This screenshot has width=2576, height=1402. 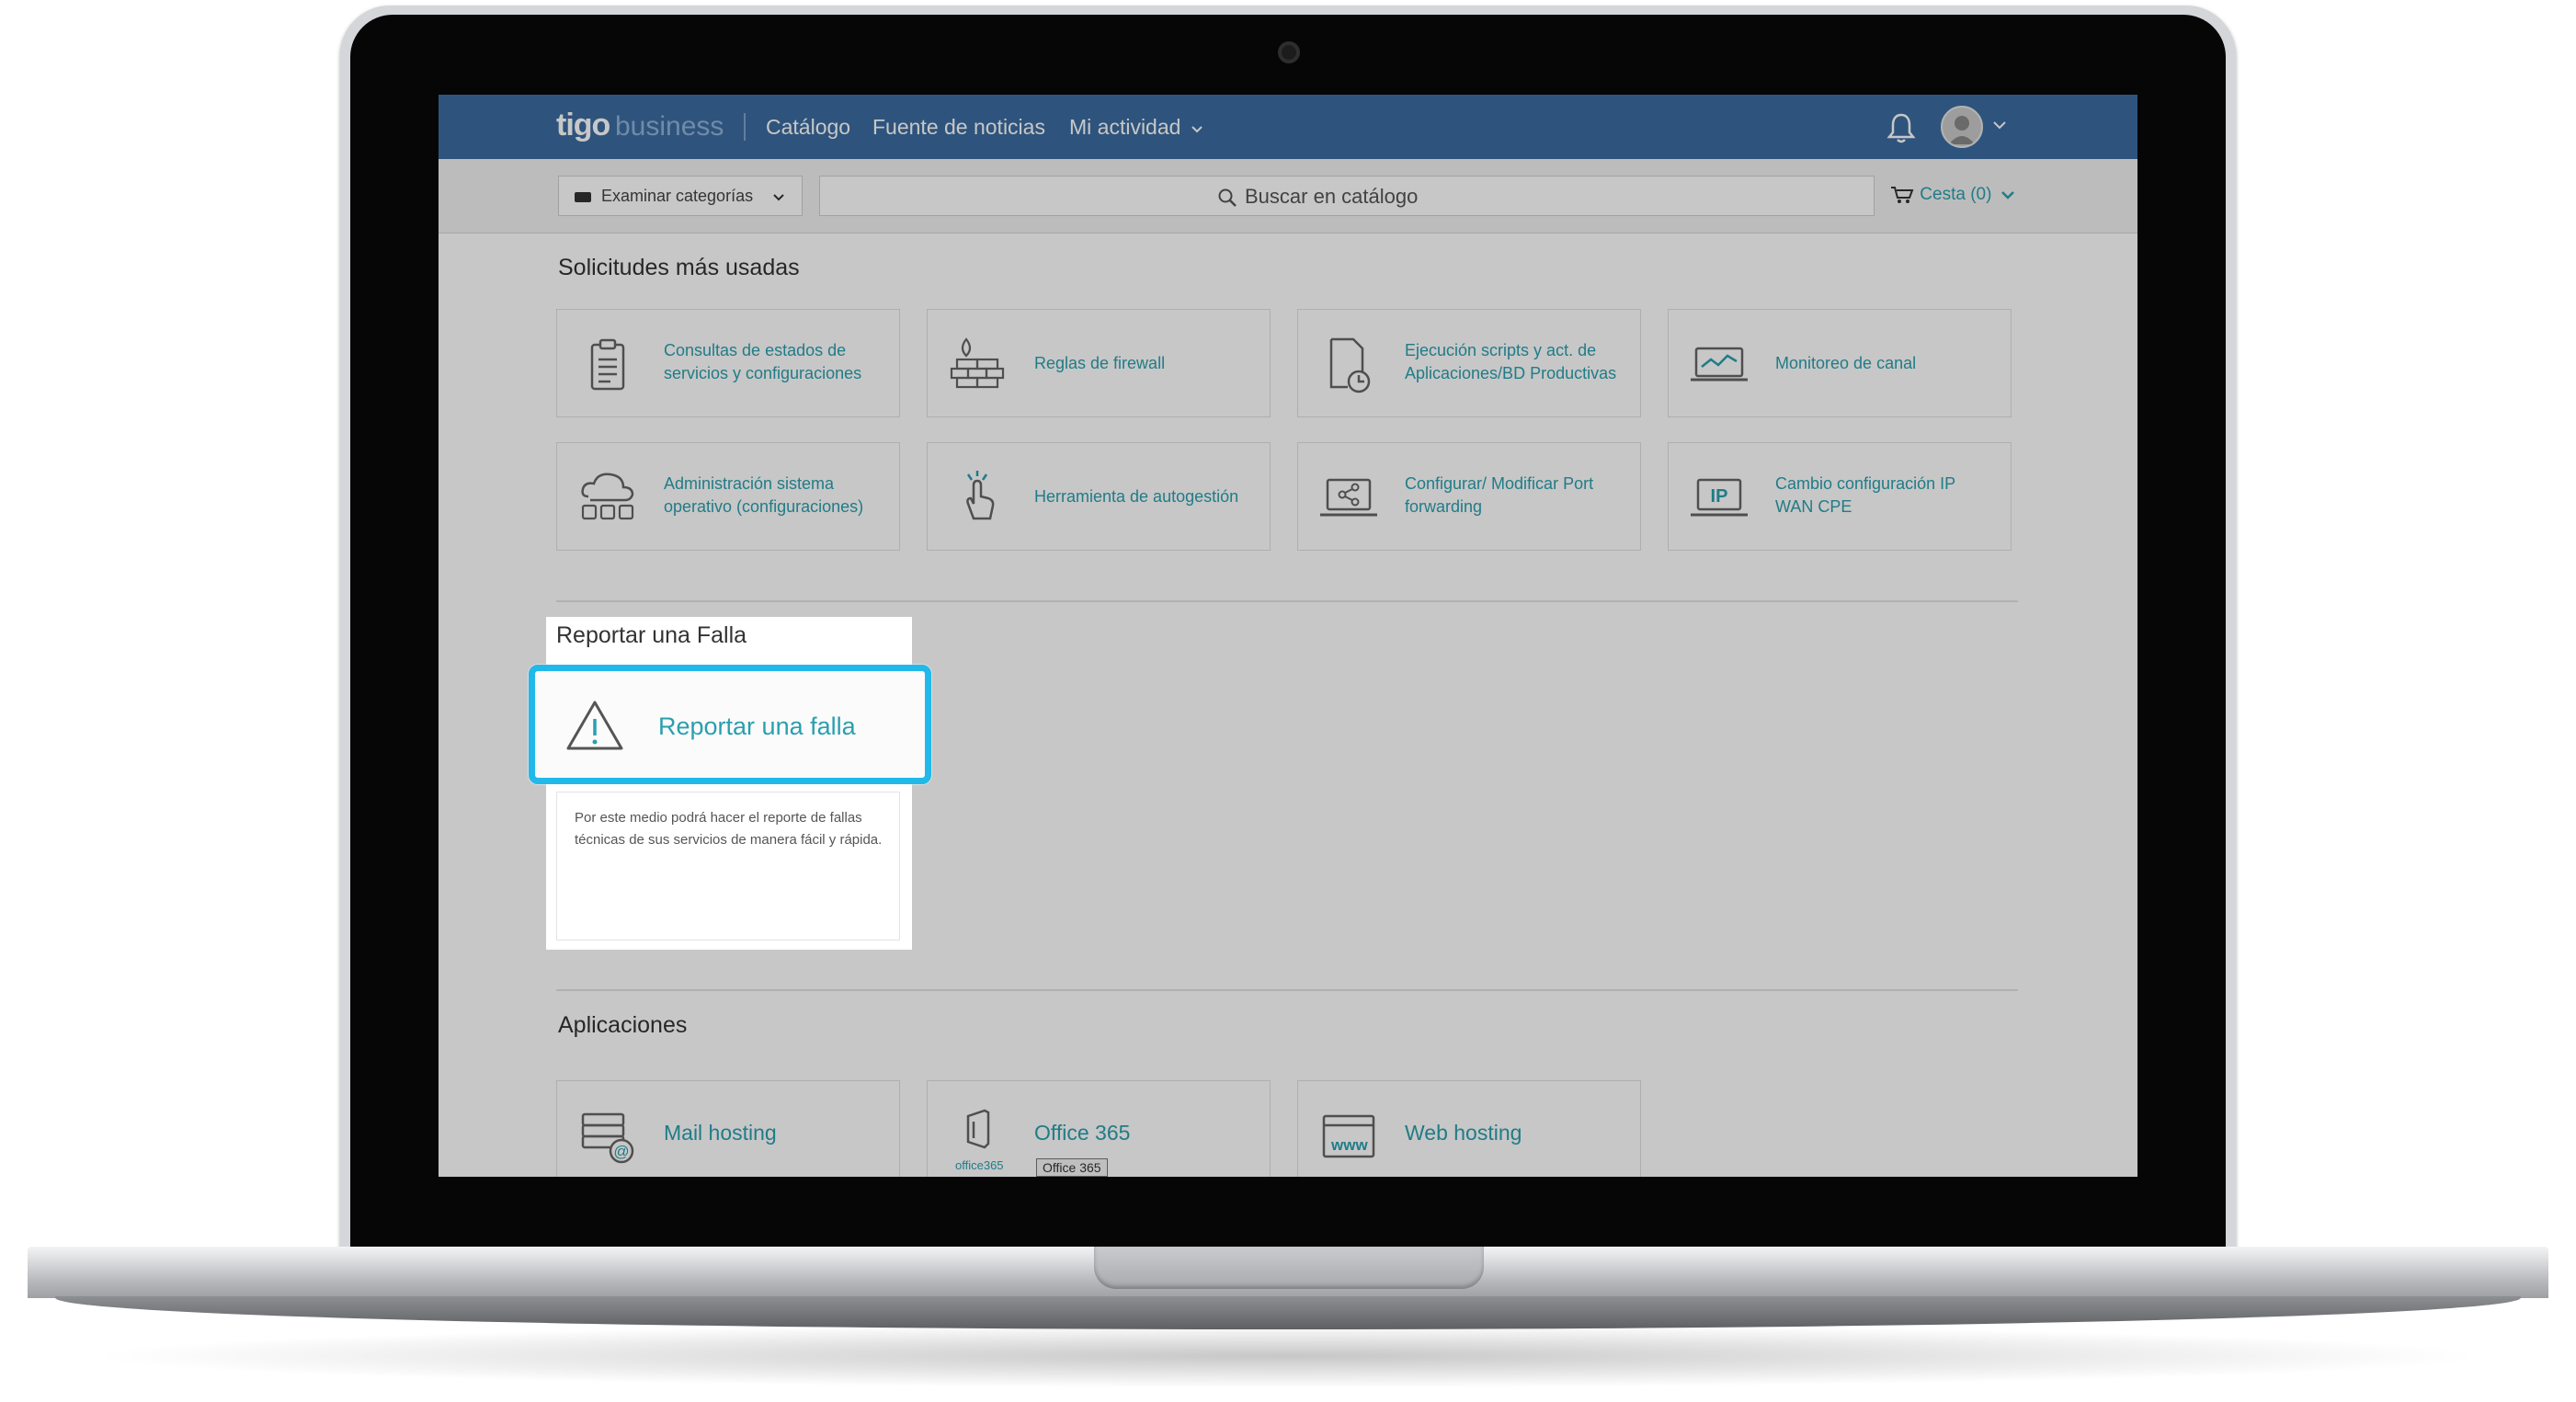 What do you see at coordinates (1289, 52) in the screenshot?
I see `webcam-icon` at bounding box center [1289, 52].